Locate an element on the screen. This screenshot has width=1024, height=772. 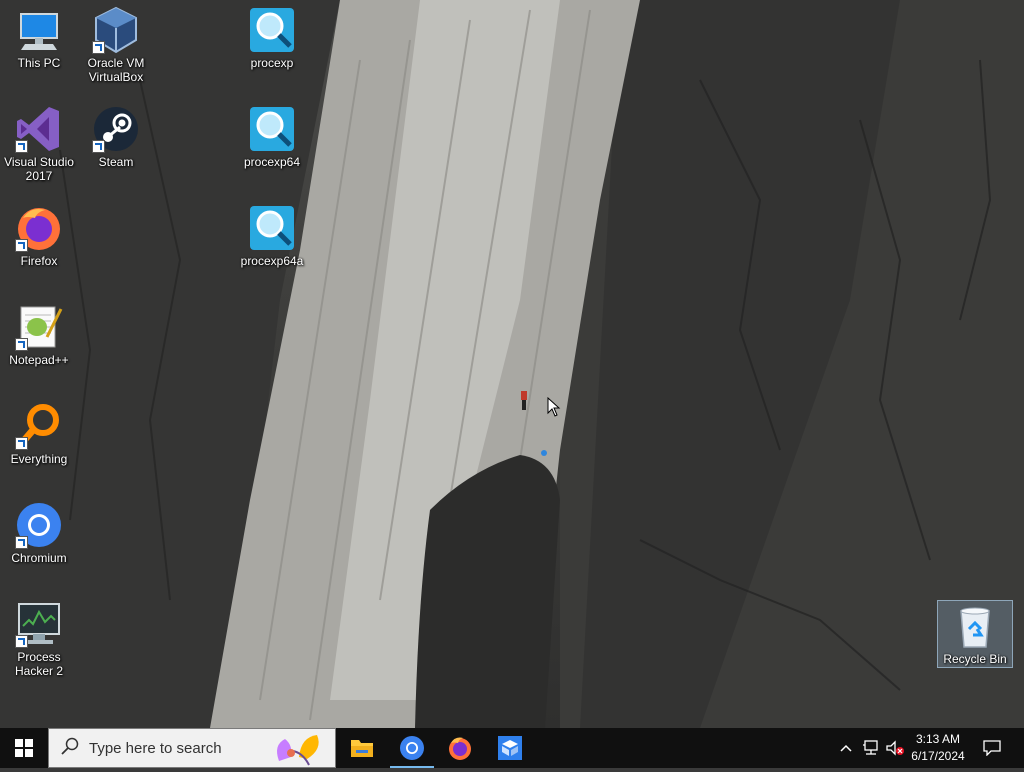
desktop-icon-visual-studio: Visual Studio 2017 is located at coordinates (39, 144).